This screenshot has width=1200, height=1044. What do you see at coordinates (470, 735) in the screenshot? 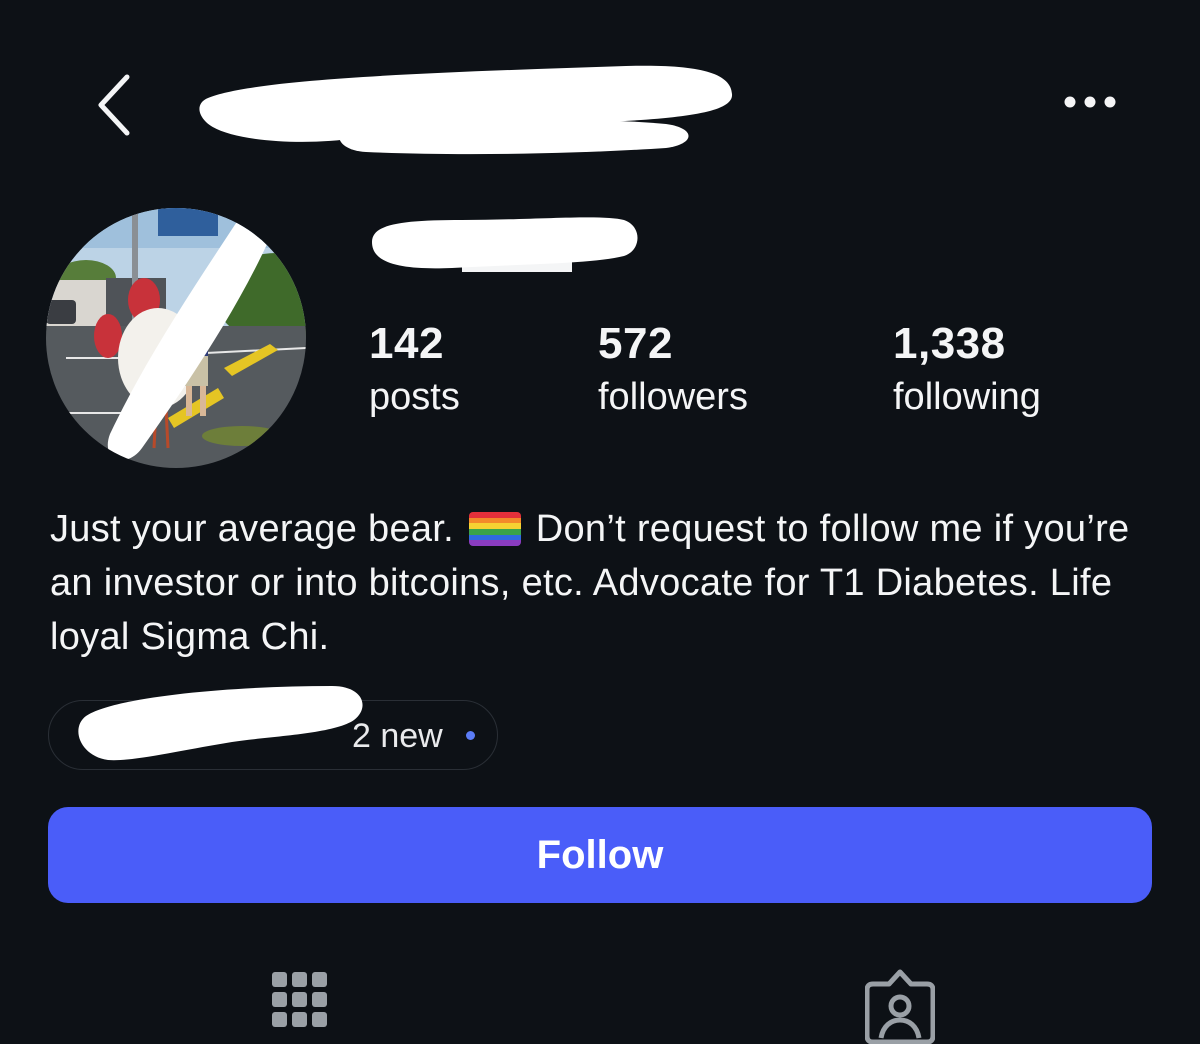
I see `new-indicator-dot` at bounding box center [470, 735].